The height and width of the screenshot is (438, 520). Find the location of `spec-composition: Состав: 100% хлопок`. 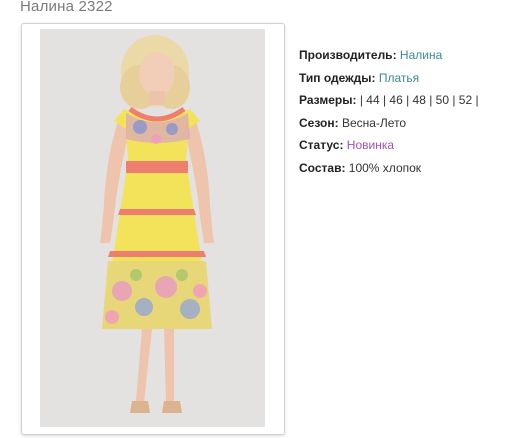

spec-composition: Состав: 100% хлопок is located at coordinates (389, 168).